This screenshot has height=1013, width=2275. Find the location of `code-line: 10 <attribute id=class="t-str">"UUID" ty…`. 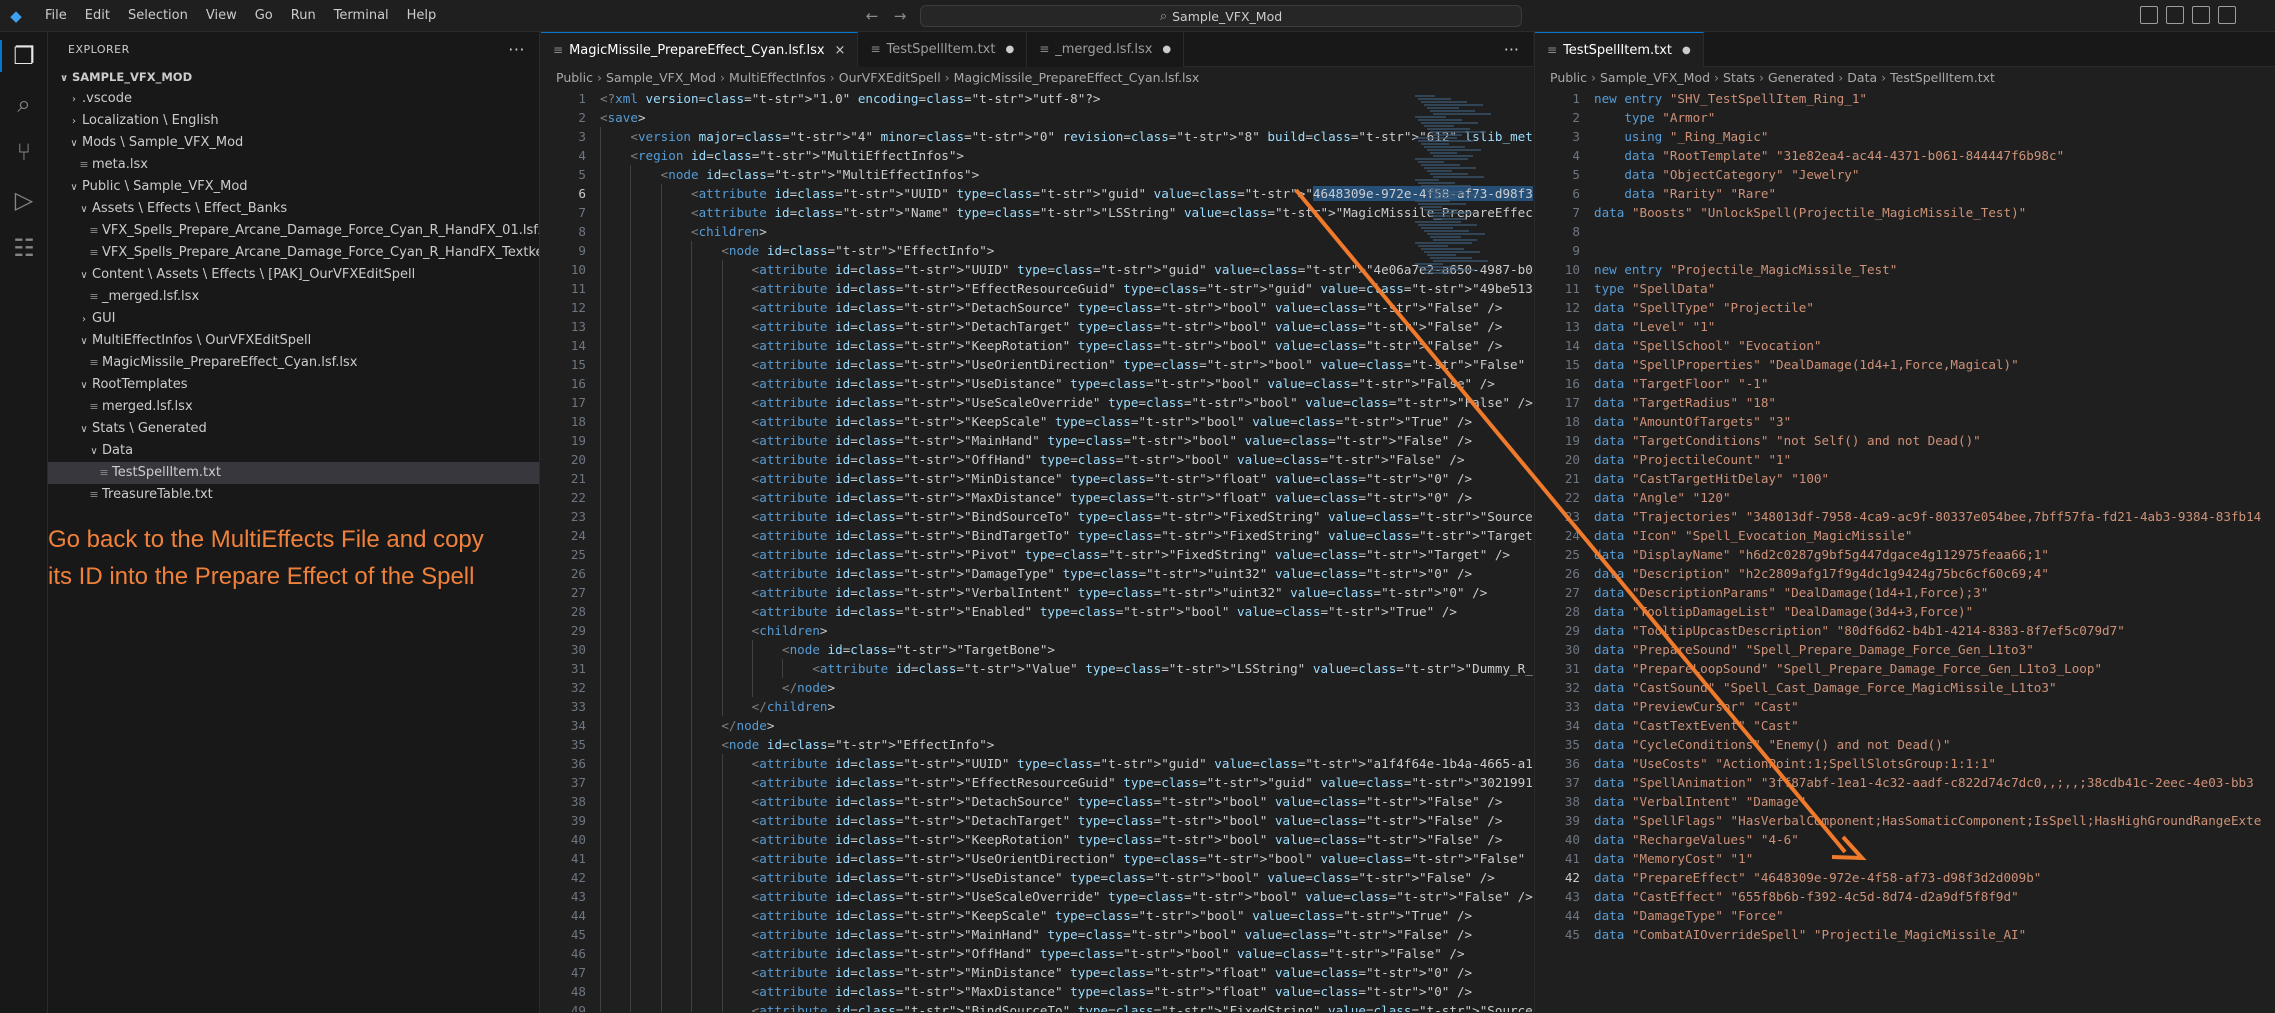

code-line: 10 <attribute id=class="t-str">"UUID" ty… is located at coordinates (1037, 269).